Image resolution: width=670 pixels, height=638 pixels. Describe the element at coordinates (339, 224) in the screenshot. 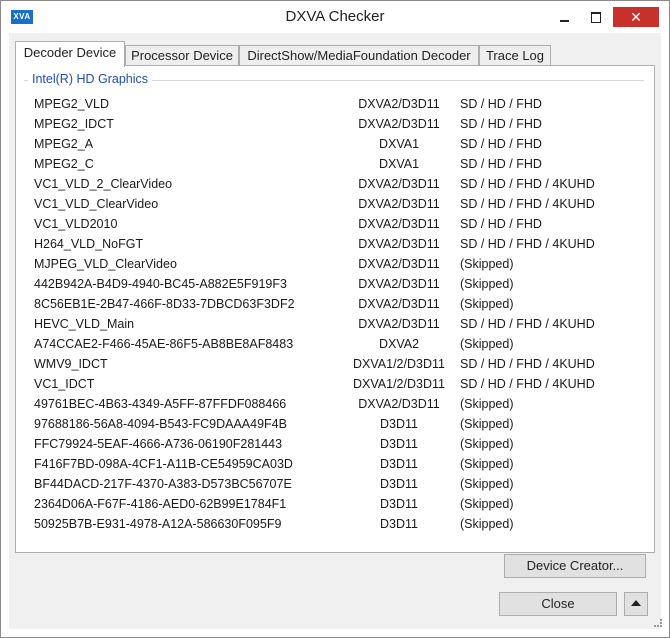

I see `decoder-row: VC1_VLD2010 DXVA2/D3D11 SD / HD / FHD` at that location.